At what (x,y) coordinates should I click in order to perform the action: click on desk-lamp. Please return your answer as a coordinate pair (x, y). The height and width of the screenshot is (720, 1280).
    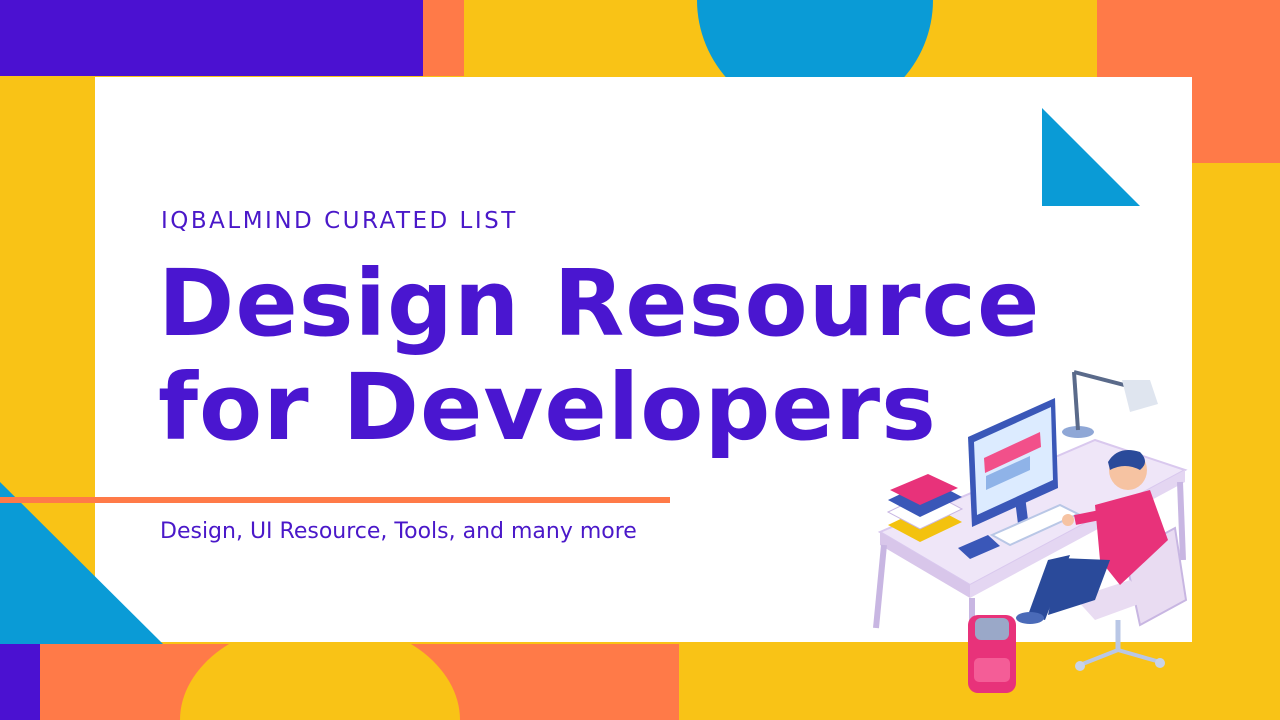
    Looking at the image, I should click on (1110, 404).